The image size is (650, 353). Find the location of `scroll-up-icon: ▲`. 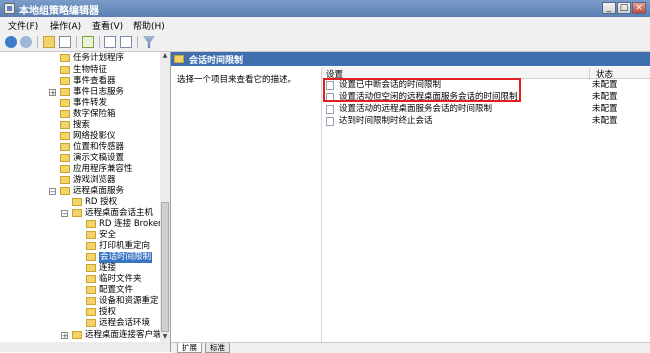

scroll-up-icon: ▲ is located at coordinates (165, 56).